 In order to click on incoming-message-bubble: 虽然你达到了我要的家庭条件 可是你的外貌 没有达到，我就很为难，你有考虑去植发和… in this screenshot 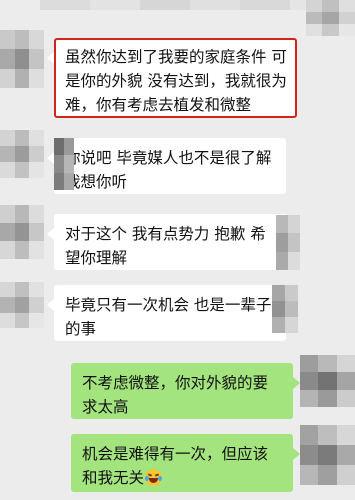, I will do `click(175, 78)`.